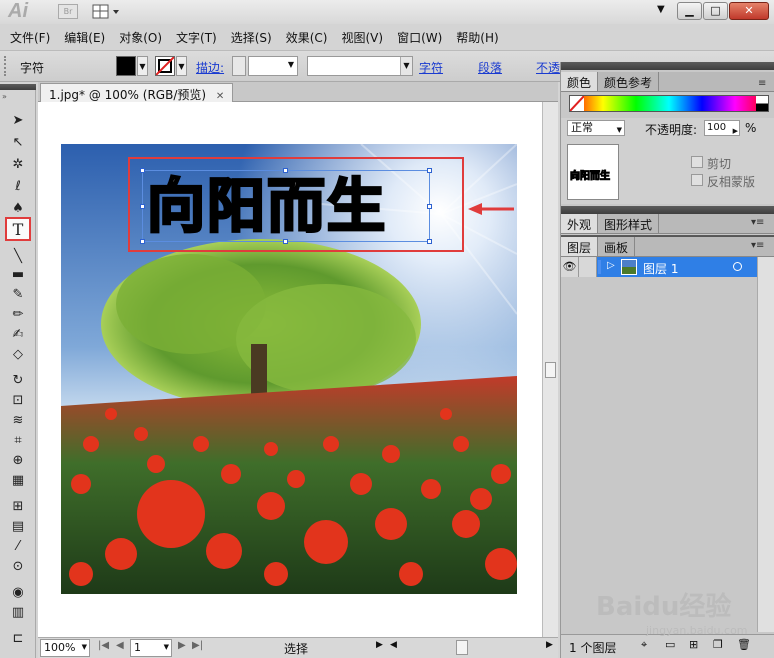 This screenshot has width=774, height=658. I want to click on blend-tool-icon: ⊙, so click(18, 566).